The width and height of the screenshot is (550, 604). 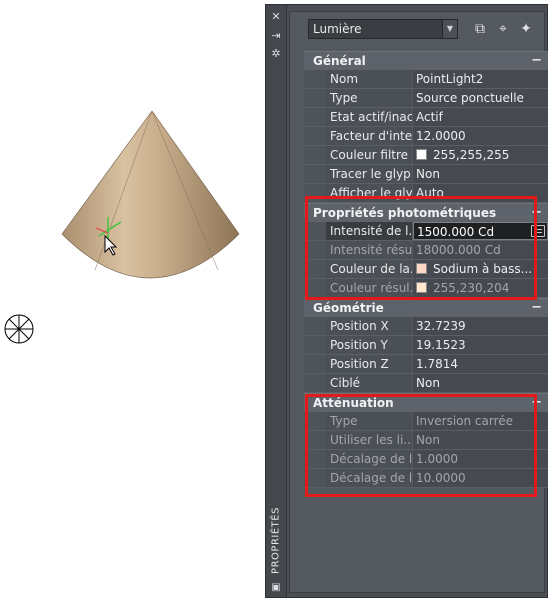 I want to click on palette-menu-icon: ▣, so click(x=276, y=588).